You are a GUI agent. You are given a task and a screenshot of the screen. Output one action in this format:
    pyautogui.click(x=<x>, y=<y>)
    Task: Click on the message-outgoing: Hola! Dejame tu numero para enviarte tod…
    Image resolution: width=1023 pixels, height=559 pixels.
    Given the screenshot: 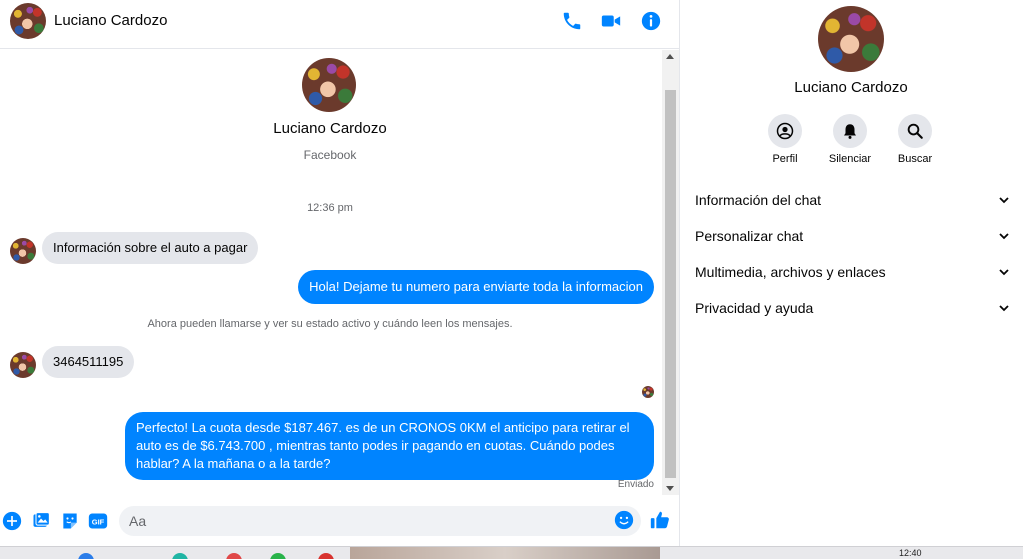 What is the action you would take?
    pyautogui.click(x=476, y=287)
    